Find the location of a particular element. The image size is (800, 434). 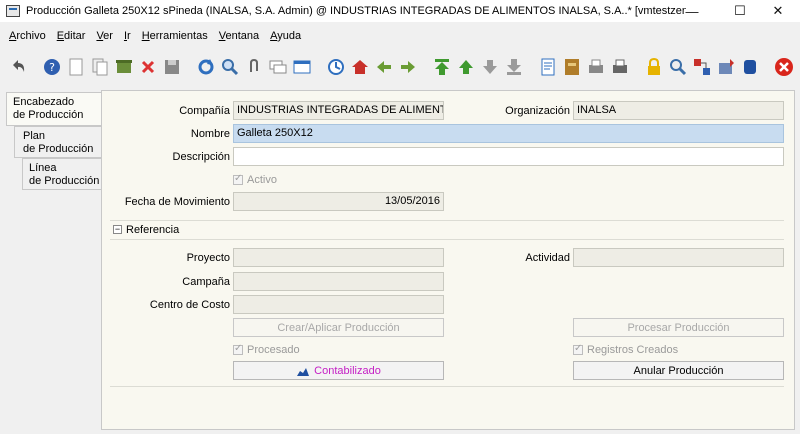

database-icon is located at coordinates (750, 67).